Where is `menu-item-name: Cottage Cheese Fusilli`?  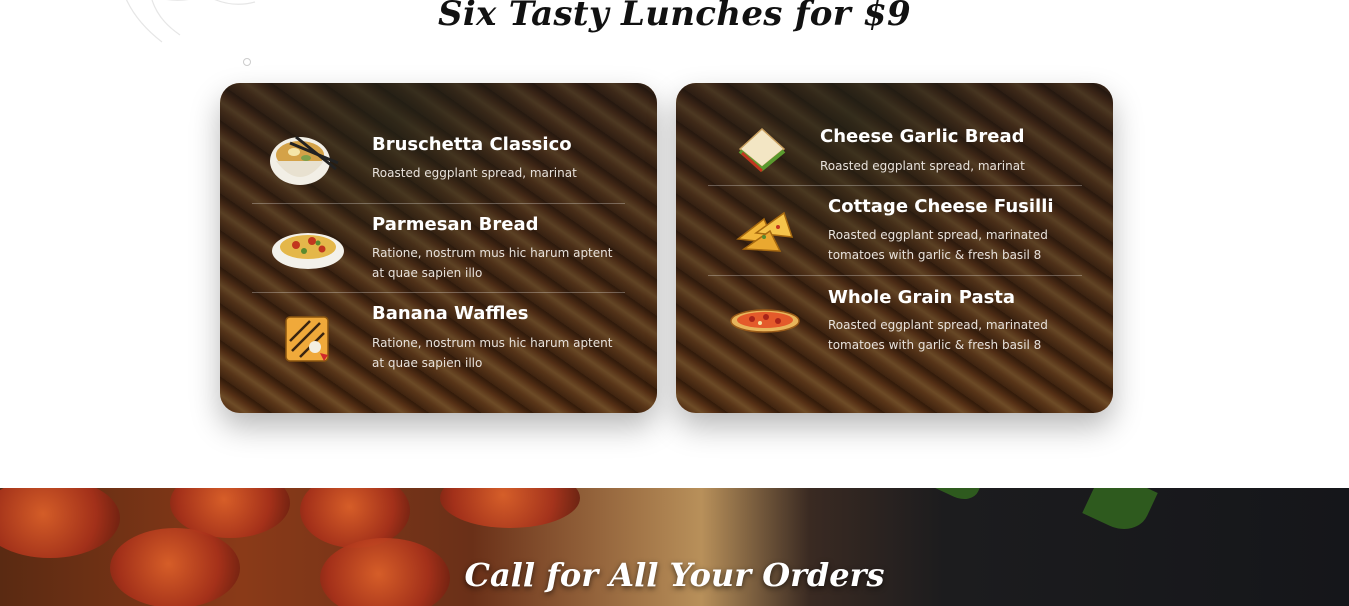 menu-item-name: Cottage Cheese Fusilli is located at coordinates (941, 206).